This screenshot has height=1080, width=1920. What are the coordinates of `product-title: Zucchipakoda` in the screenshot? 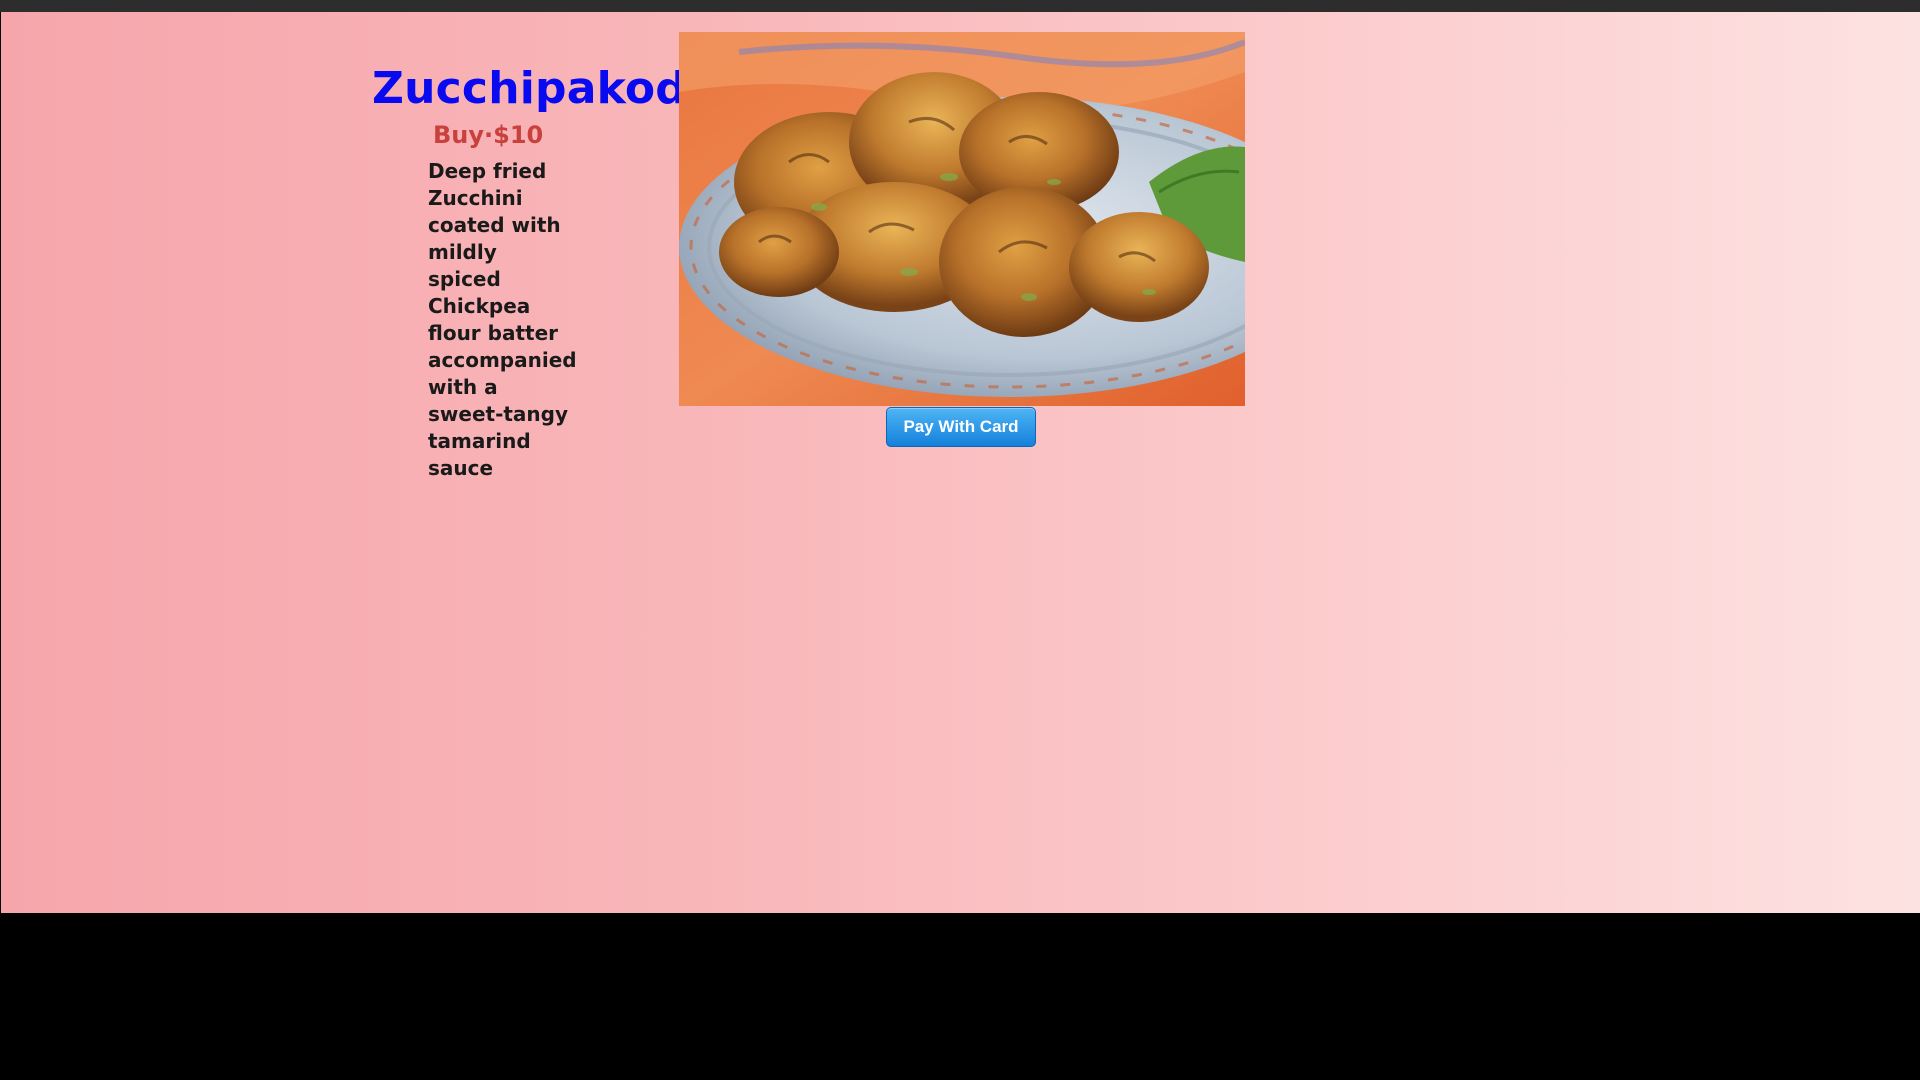 It's located at (544, 88).